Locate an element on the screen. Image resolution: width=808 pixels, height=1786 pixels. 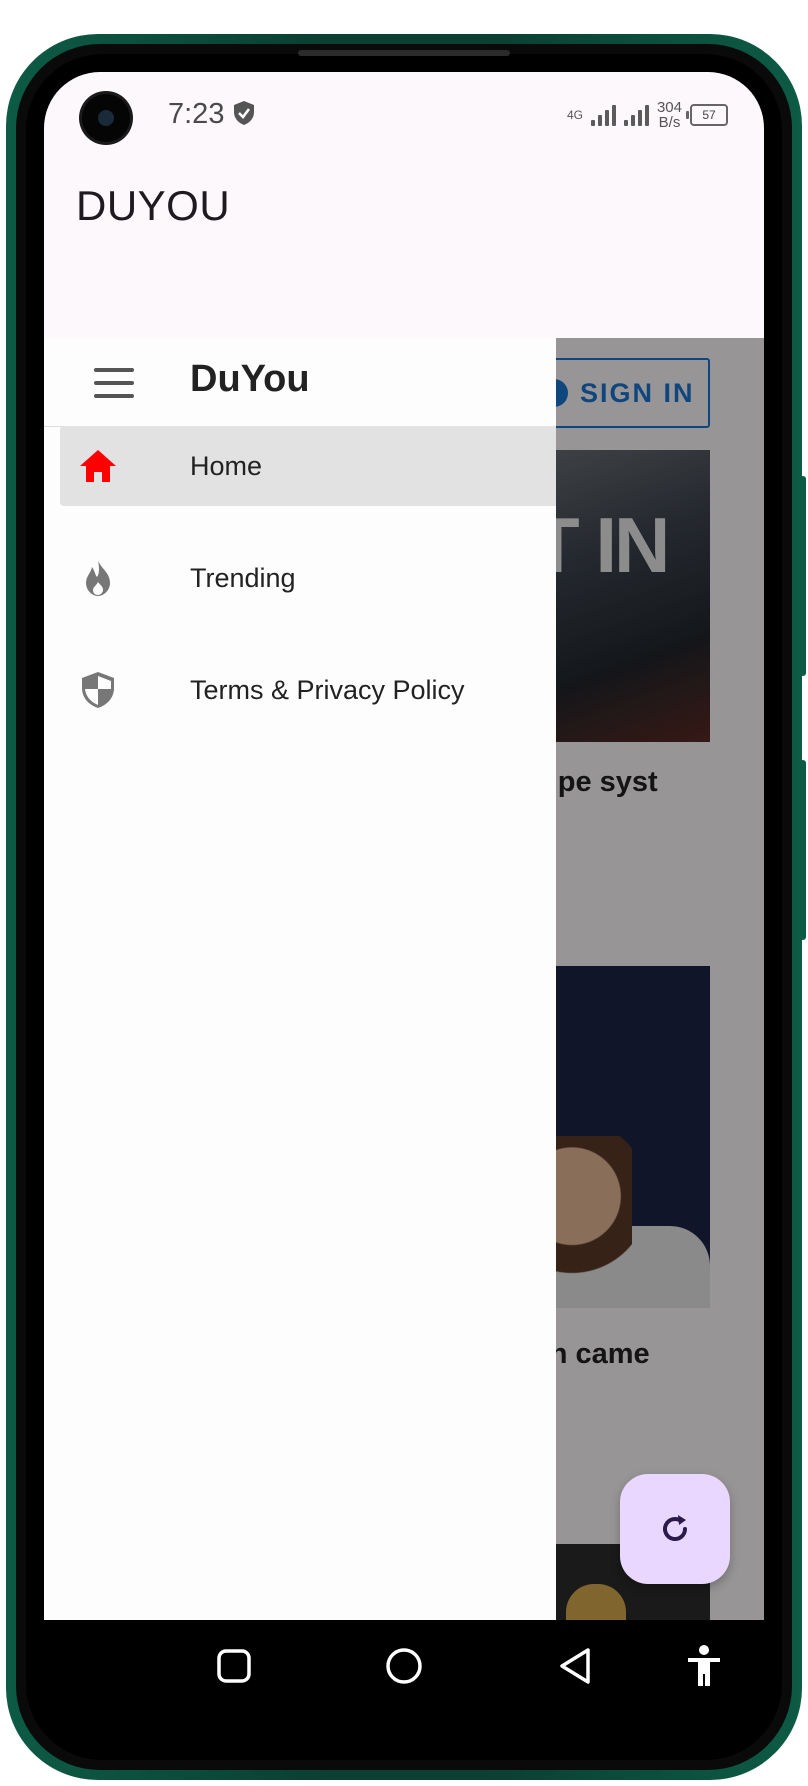
system-navigation-bar is located at coordinates (404, 1675).